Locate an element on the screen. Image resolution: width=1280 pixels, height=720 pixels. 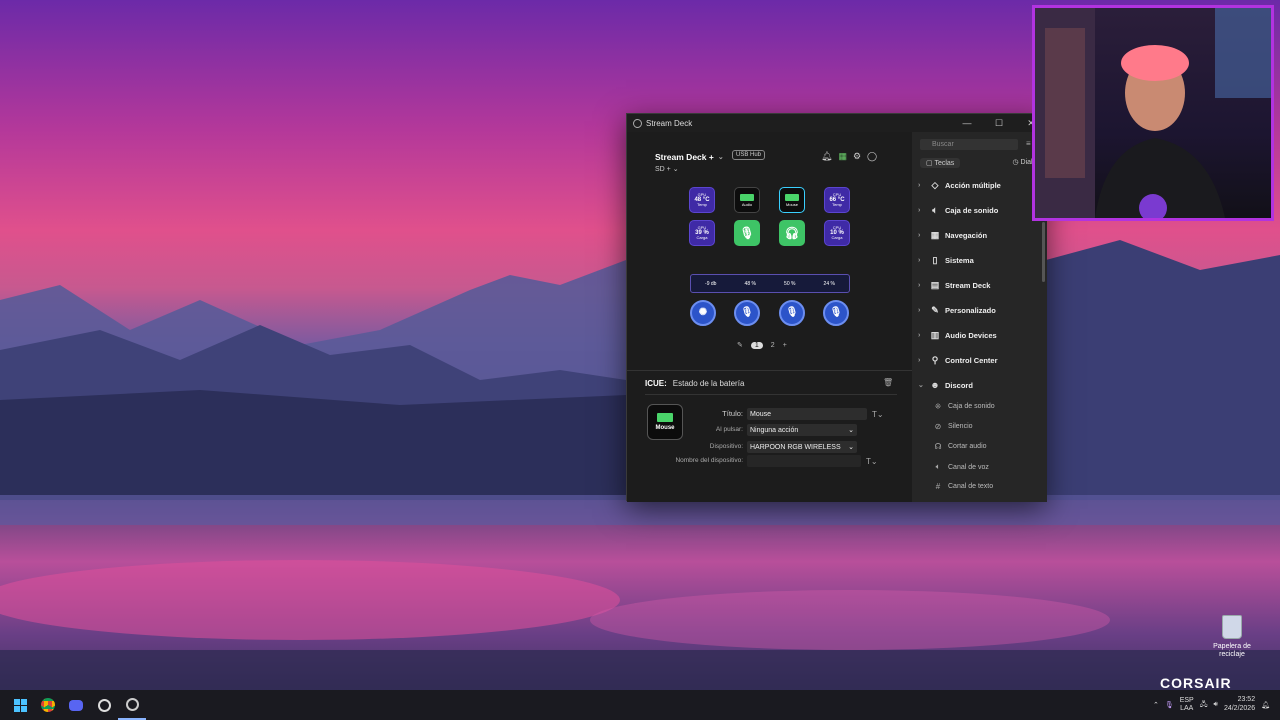
divider is located at coordinates (769, 370).